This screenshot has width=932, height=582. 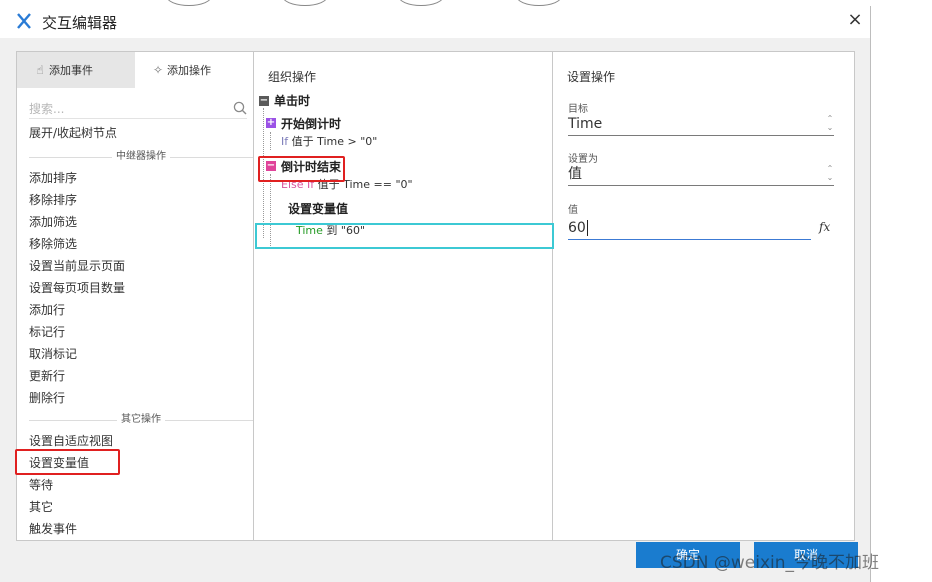 I want to click on tab-add-action: ✧ 添加操作, so click(x=194, y=70).